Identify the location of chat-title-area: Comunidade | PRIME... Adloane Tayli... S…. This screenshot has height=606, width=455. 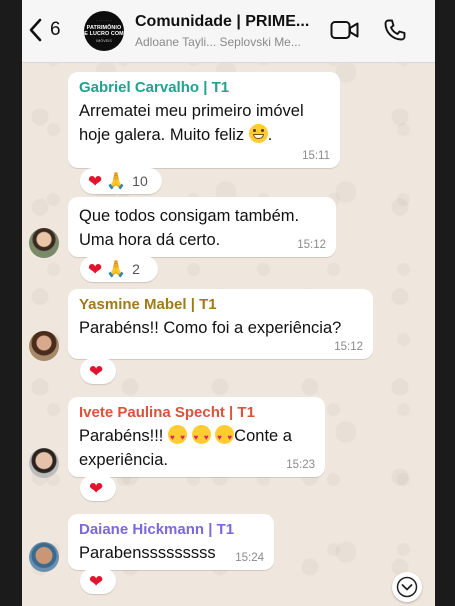
(229, 31).